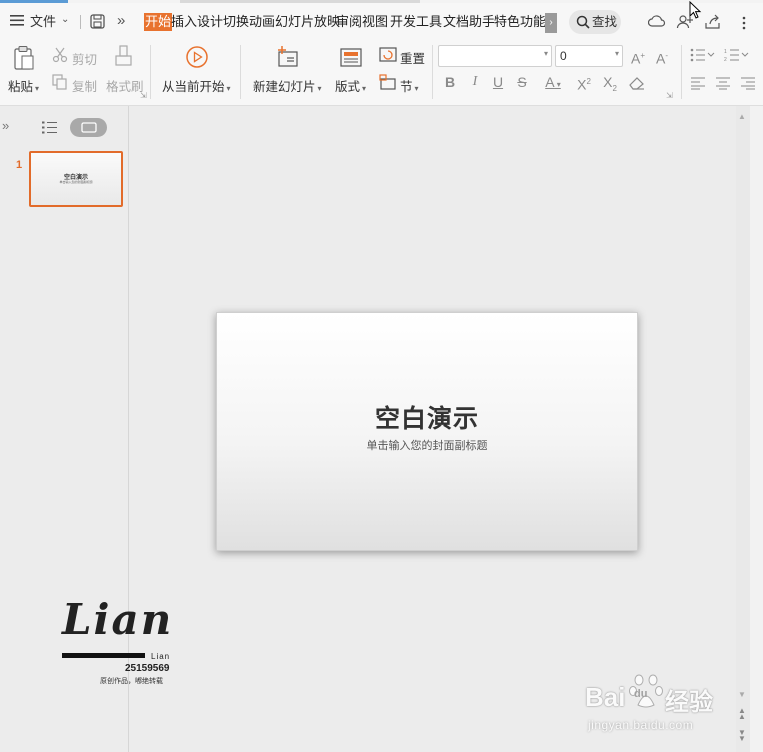 Image resolution: width=763 pixels, height=752 pixels. I want to click on thumbnail-view-toggle, so click(88, 127).